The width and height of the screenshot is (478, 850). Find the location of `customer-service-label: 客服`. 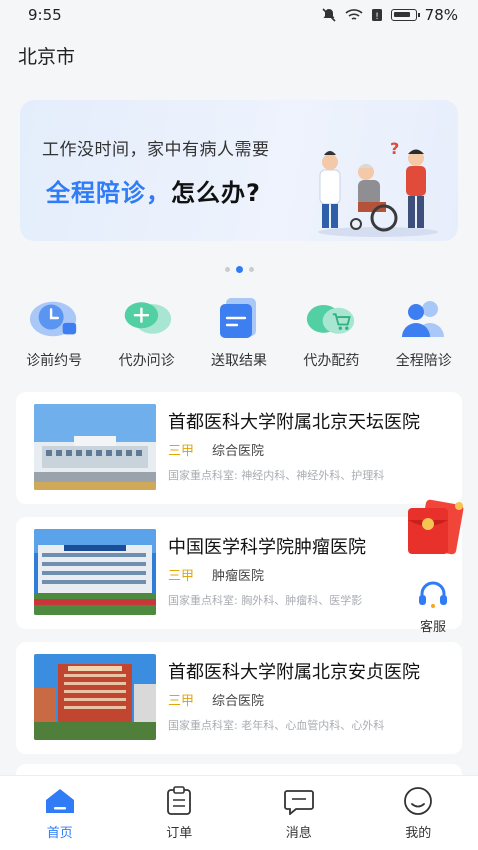

customer-service-label: 客服 is located at coordinates (432, 627).